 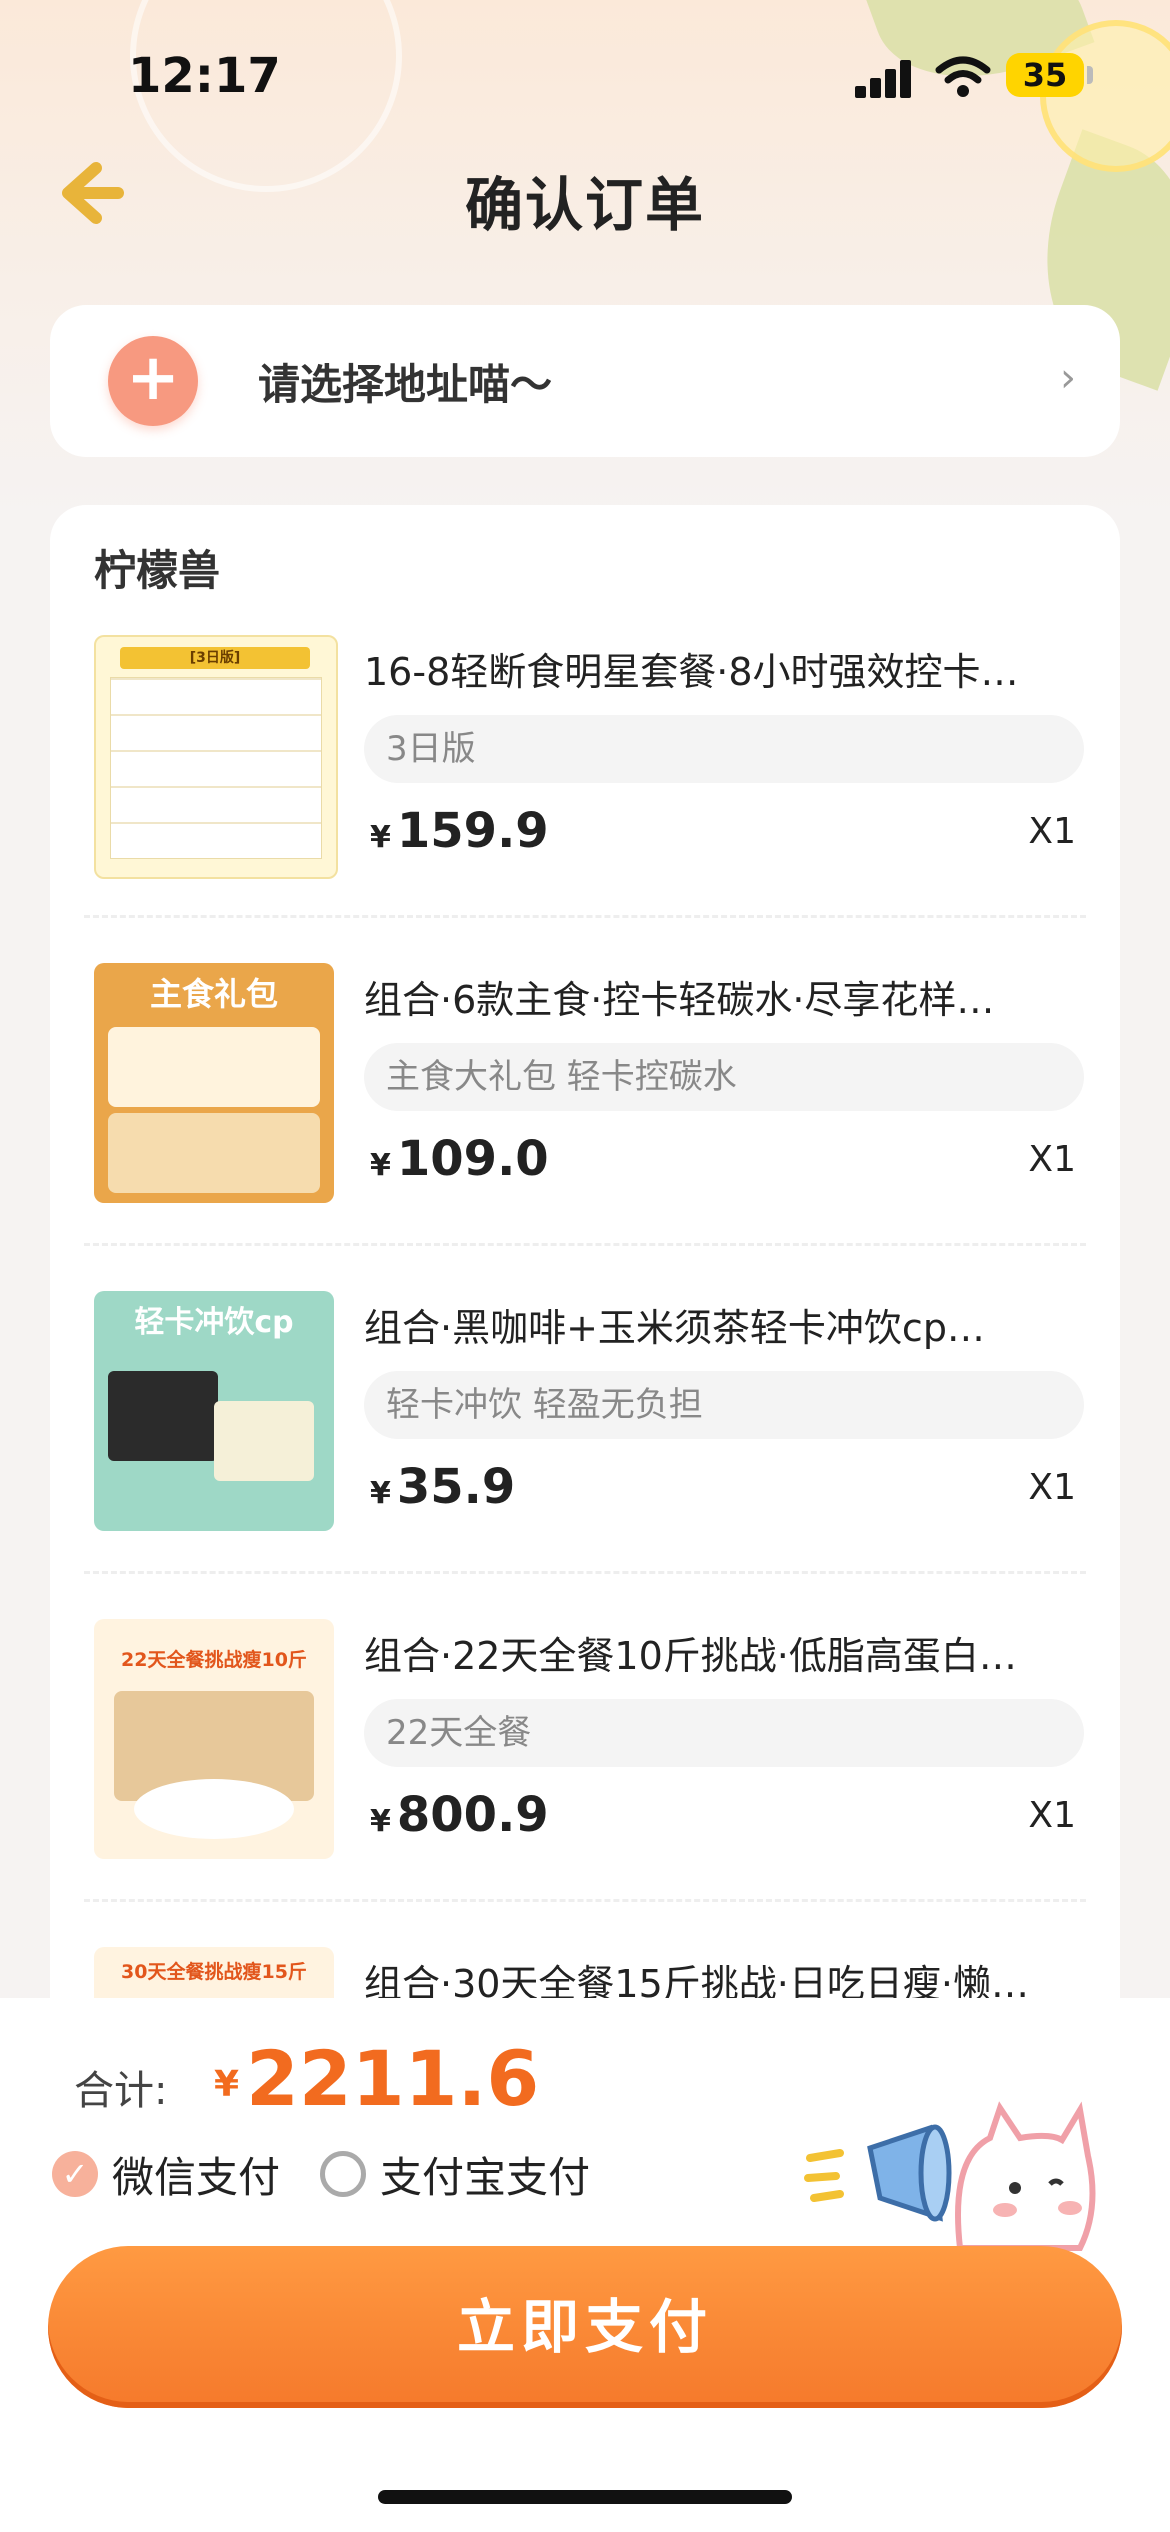 What do you see at coordinates (724, 1733) in the screenshot?
I see `product-spec: 22天全餐` at bounding box center [724, 1733].